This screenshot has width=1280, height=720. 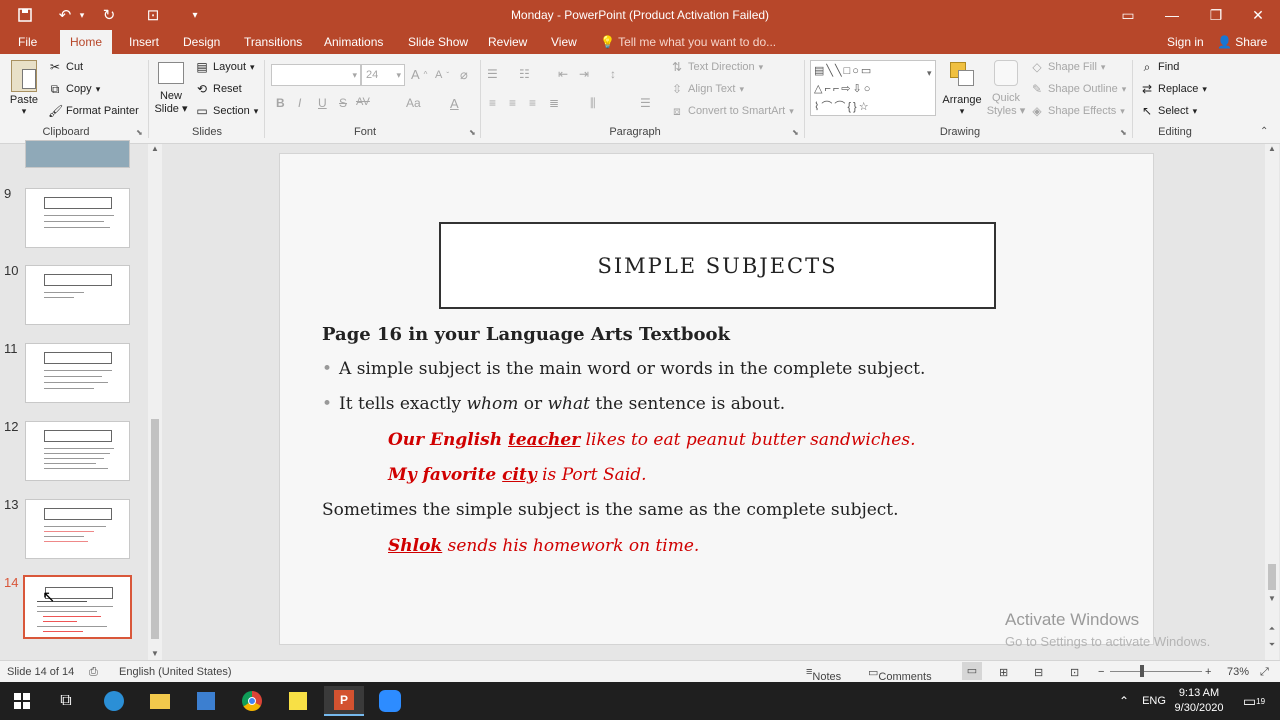 What do you see at coordinates (27, 42) in the screenshot?
I see `tab-file: File` at bounding box center [27, 42].